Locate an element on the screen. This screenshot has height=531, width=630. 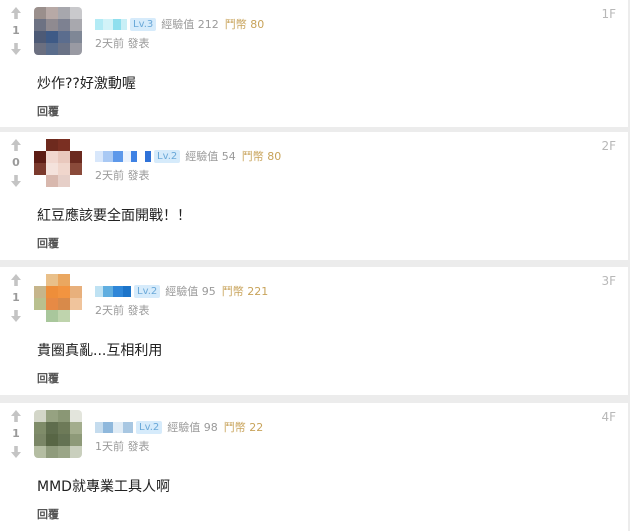
vote-controls: 0 is located at coordinates (16, 163).